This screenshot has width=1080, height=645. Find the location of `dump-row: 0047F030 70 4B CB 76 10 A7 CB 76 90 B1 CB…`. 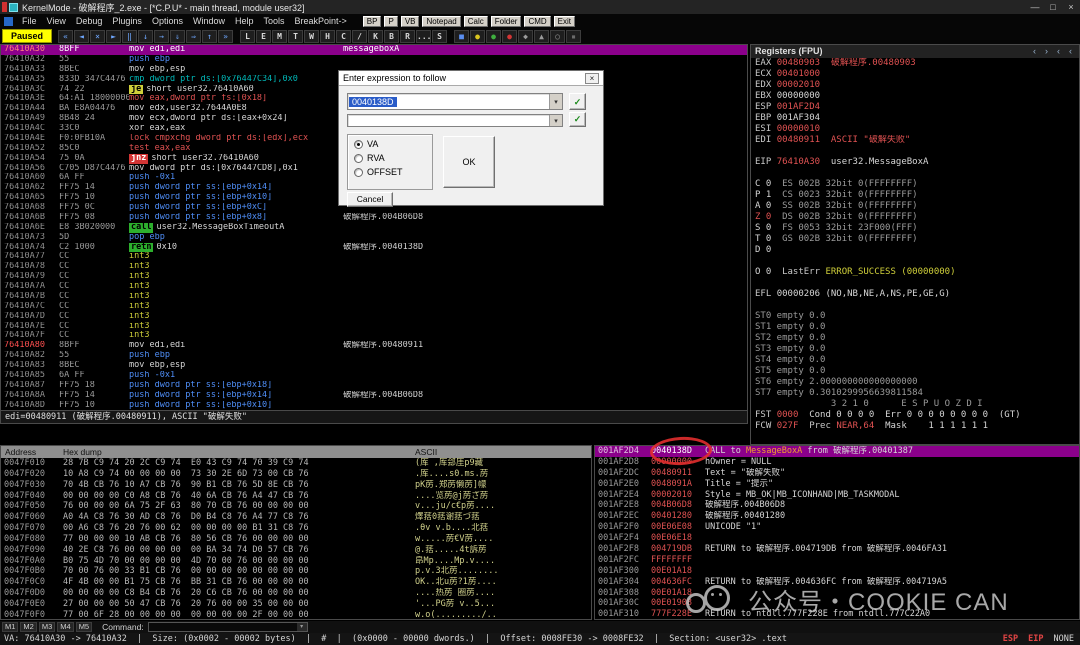

dump-row: 0047F030 70 4B CB 76 10 A7 CB 76 90 B1 CB… is located at coordinates (296, 485).